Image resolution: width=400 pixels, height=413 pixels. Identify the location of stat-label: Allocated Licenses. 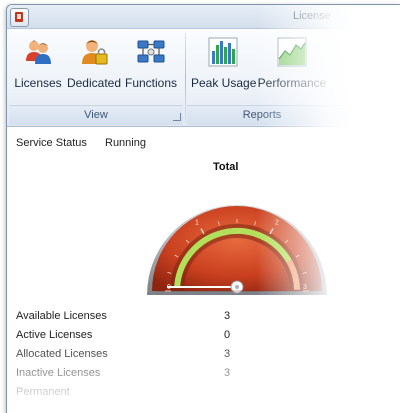
(62, 354).